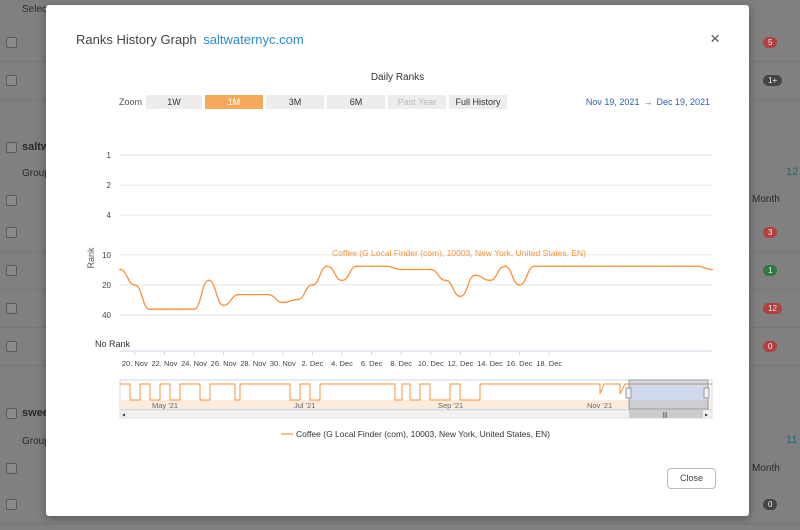 The image size is (800, 530). I want to click on zoom-6m-button: 6M, so click(356, 102).